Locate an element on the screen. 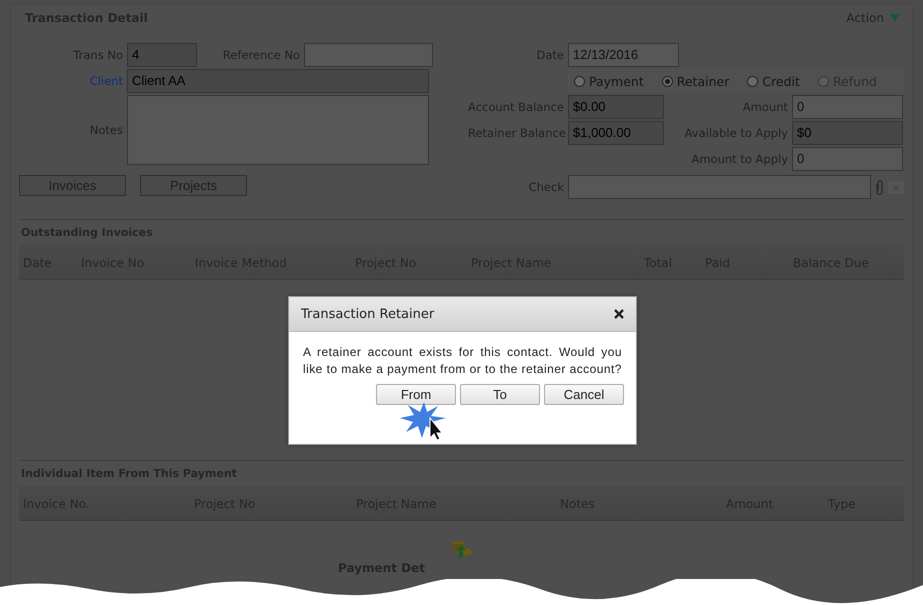  paperclip-icon is located at coordinates (879, 187).